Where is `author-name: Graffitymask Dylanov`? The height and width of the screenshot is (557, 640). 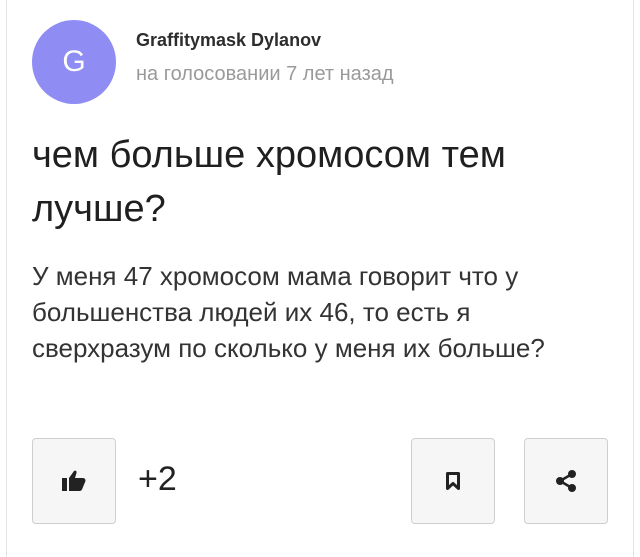
author-name: Graffitymask Dylanov is located at coordinates (228, 40).